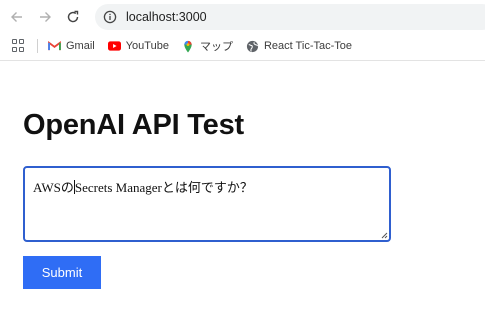 The image size is (485, 315). What do you see at coordinates (307, 46) in the screenshot?
I see `bookmark-label: React Tic-Tac-Toe` at bounding box center [307, 46].